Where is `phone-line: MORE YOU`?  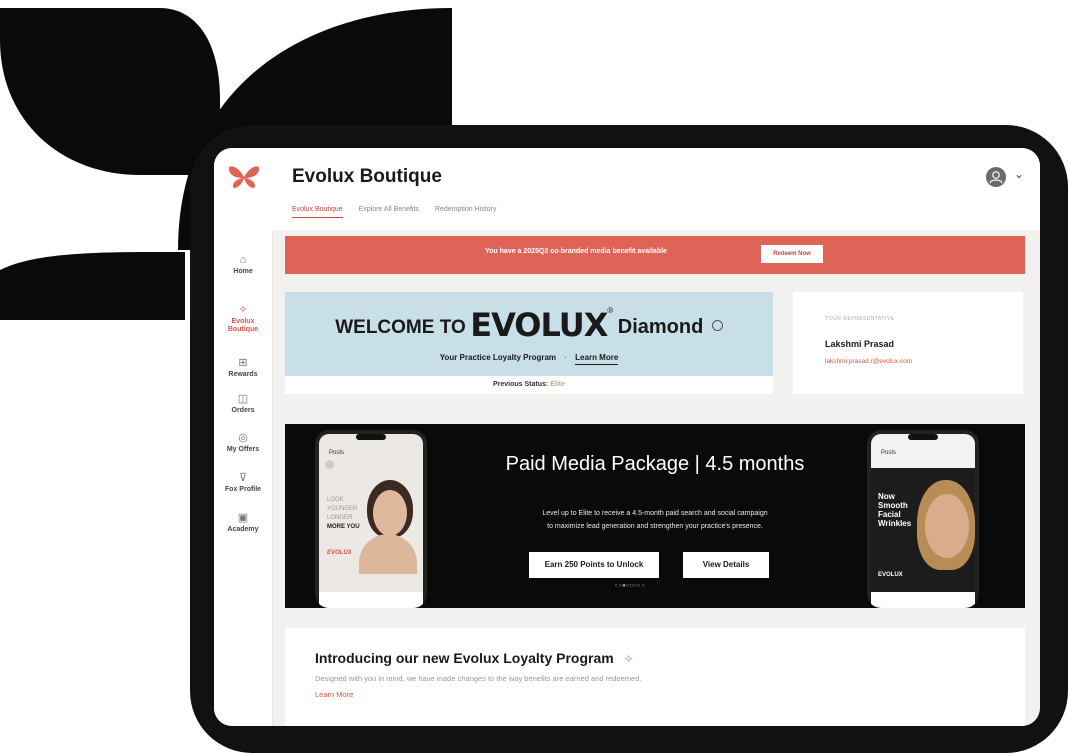 phone-line: MORE YOU is located at coordinates (343, 527).